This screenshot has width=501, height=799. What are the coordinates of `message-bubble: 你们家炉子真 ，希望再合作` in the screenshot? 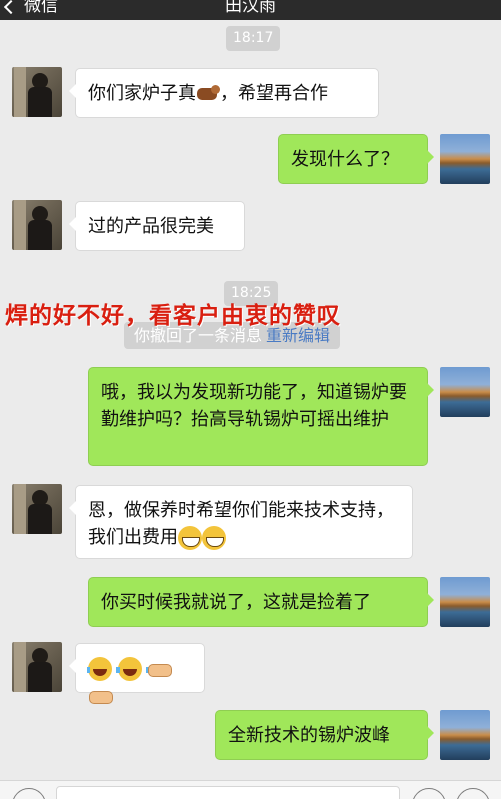 It's located at (224, 93).